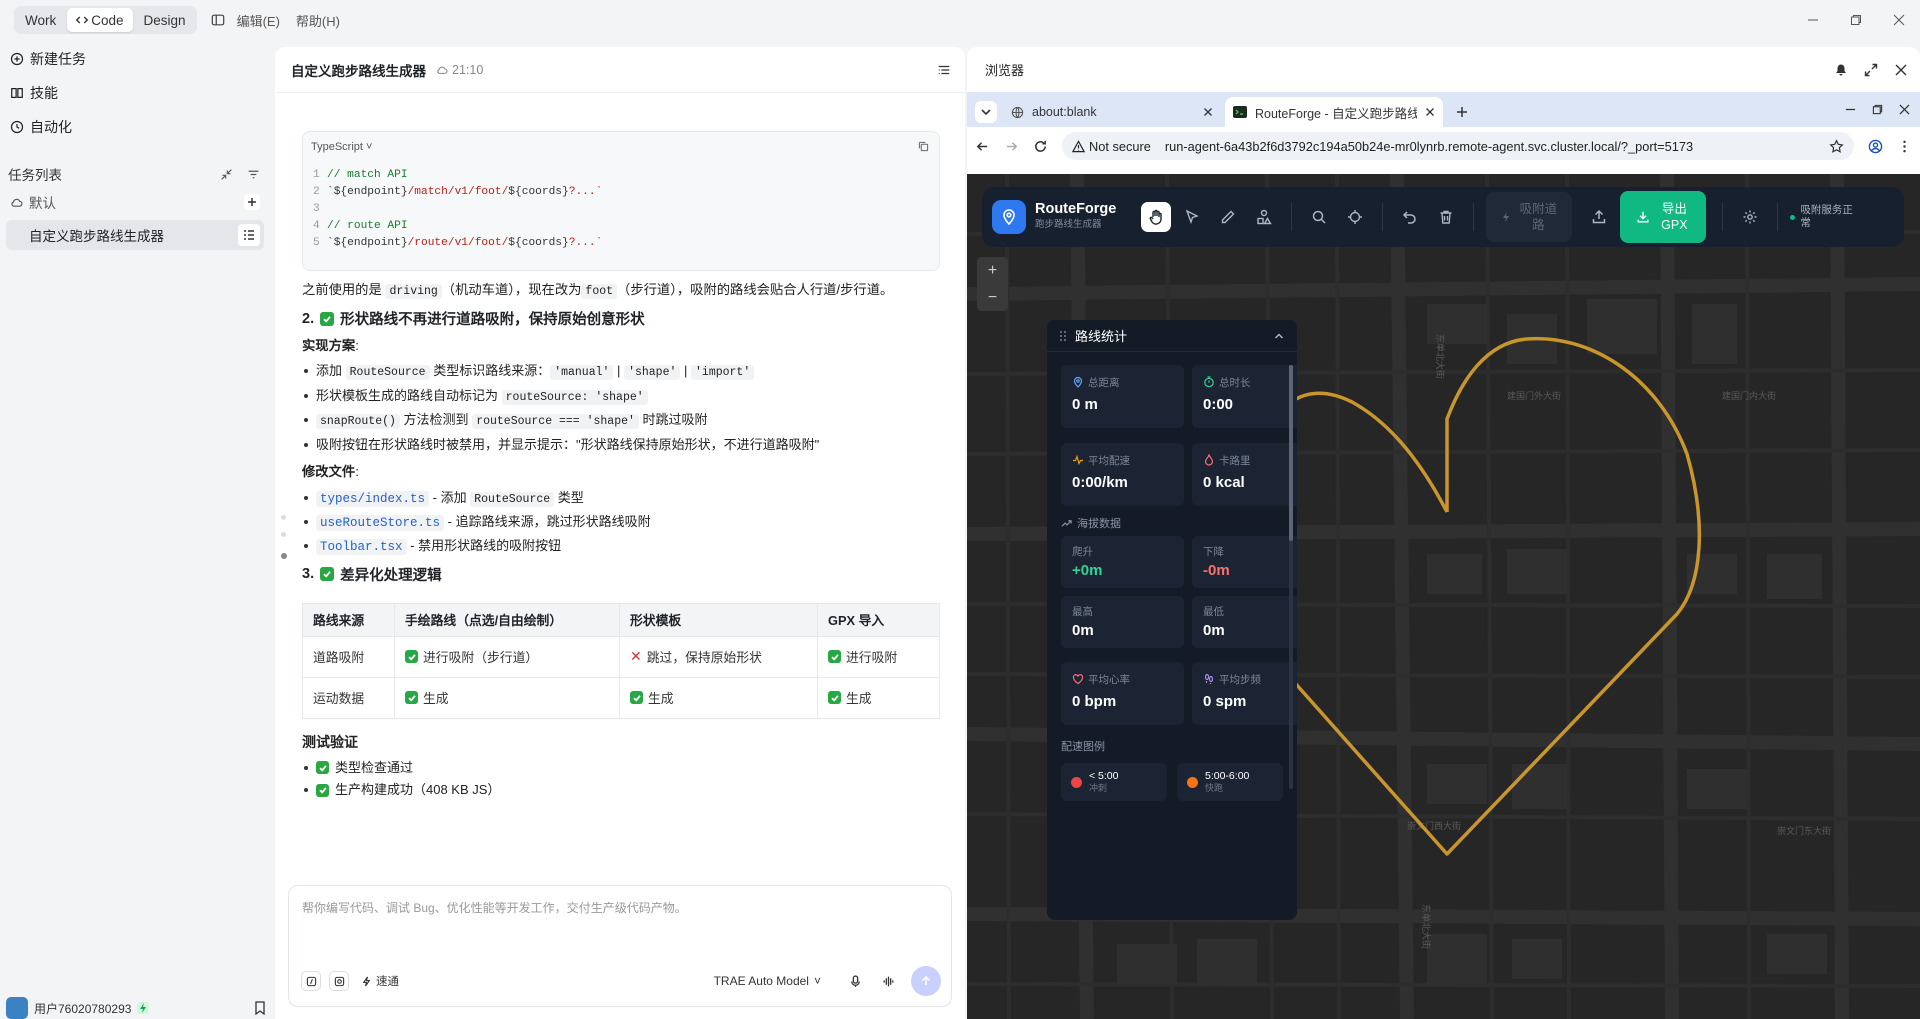 Image resolution: width=1920 pixels, height=1019 pixels. I want to click on chevron-up-icon, so click(1279, 336).